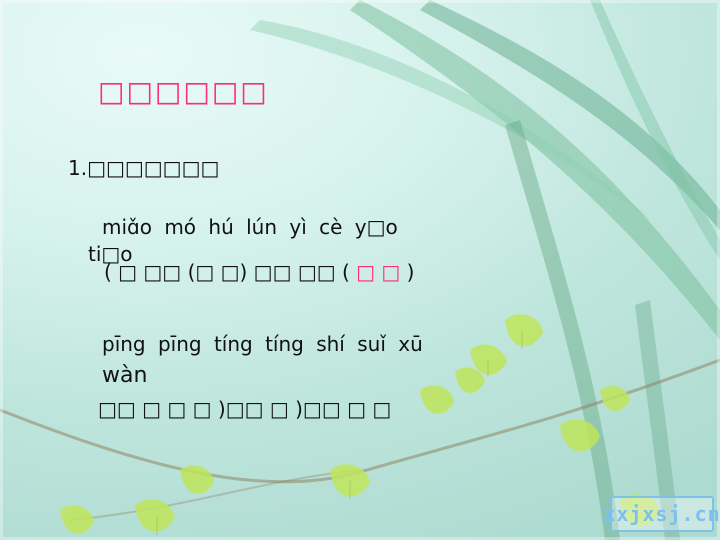 This screenshot has width=720, height=540. I want to click on answer-row-1: ( □ □□ (□ □) □□ □□ ( □ □ ), so click(259, 272).